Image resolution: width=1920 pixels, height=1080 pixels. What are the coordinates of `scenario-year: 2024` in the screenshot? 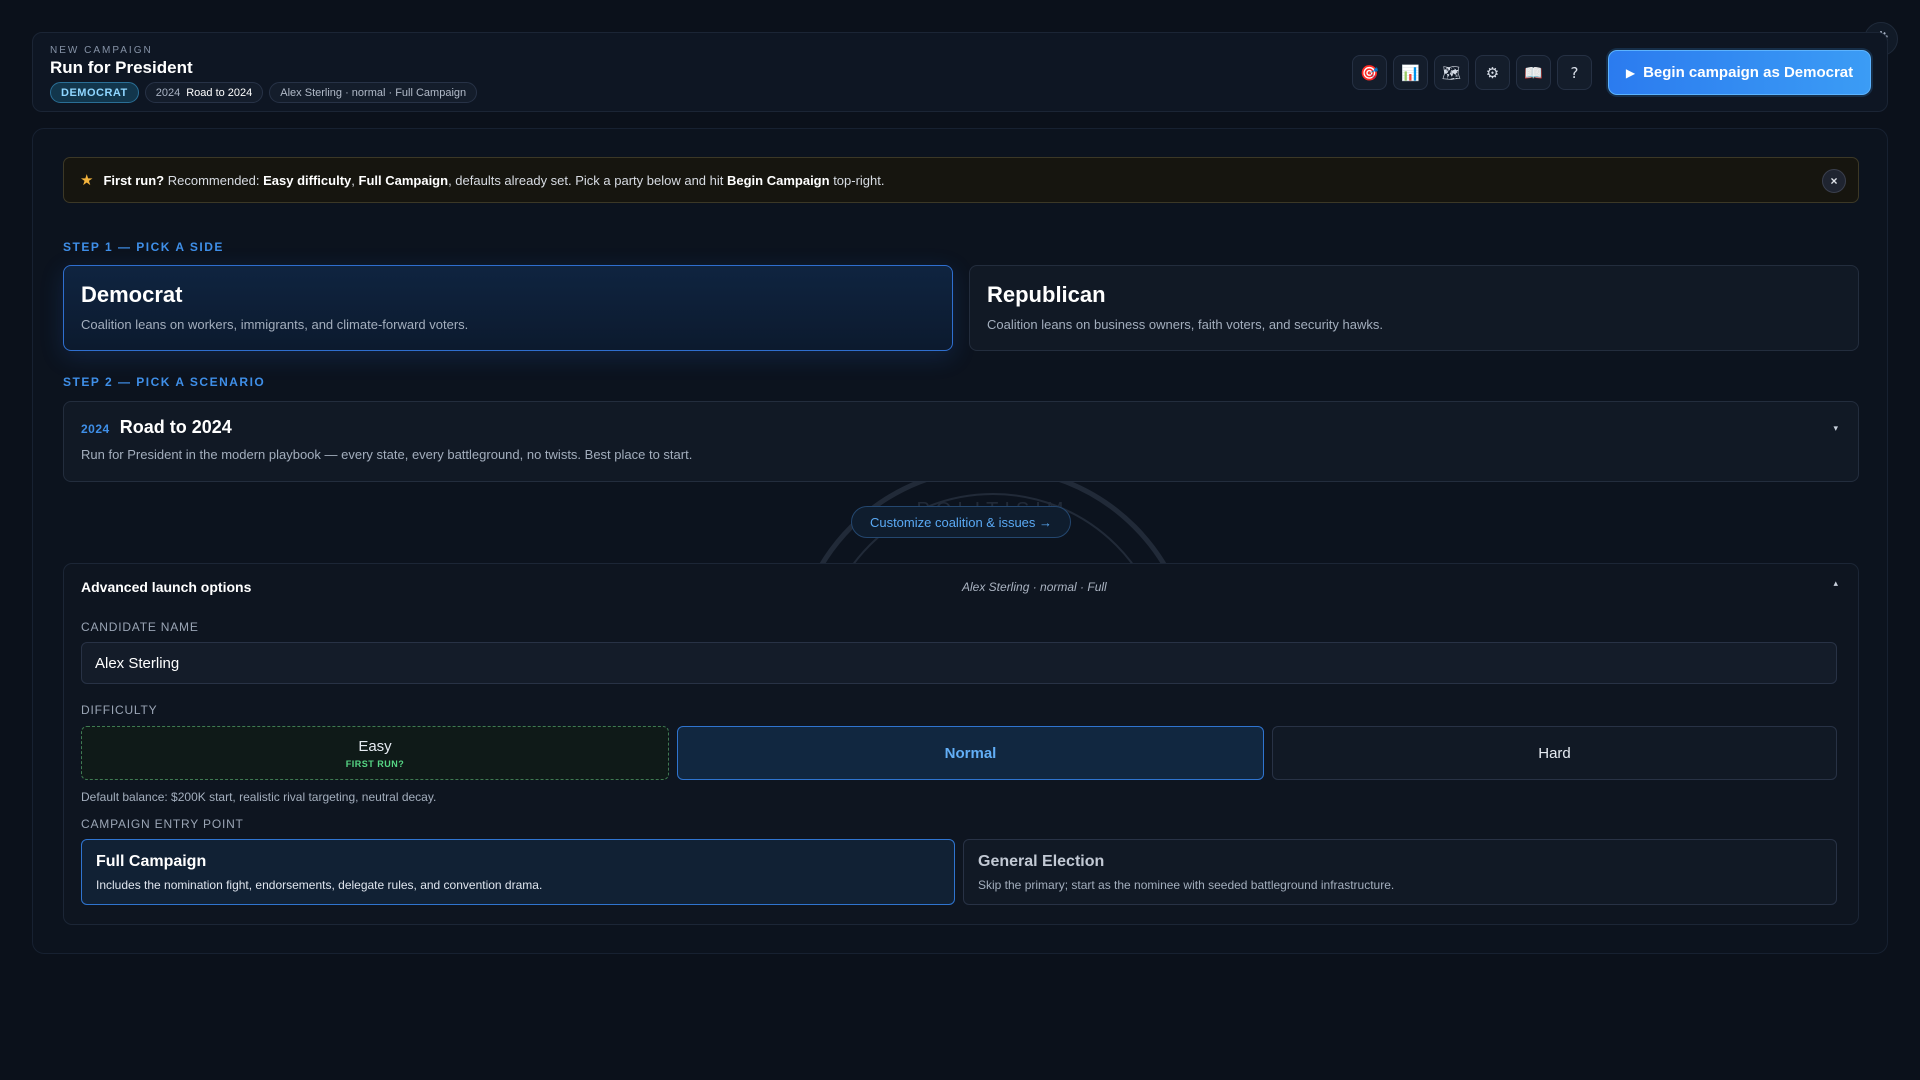 It's located at (95, 429).